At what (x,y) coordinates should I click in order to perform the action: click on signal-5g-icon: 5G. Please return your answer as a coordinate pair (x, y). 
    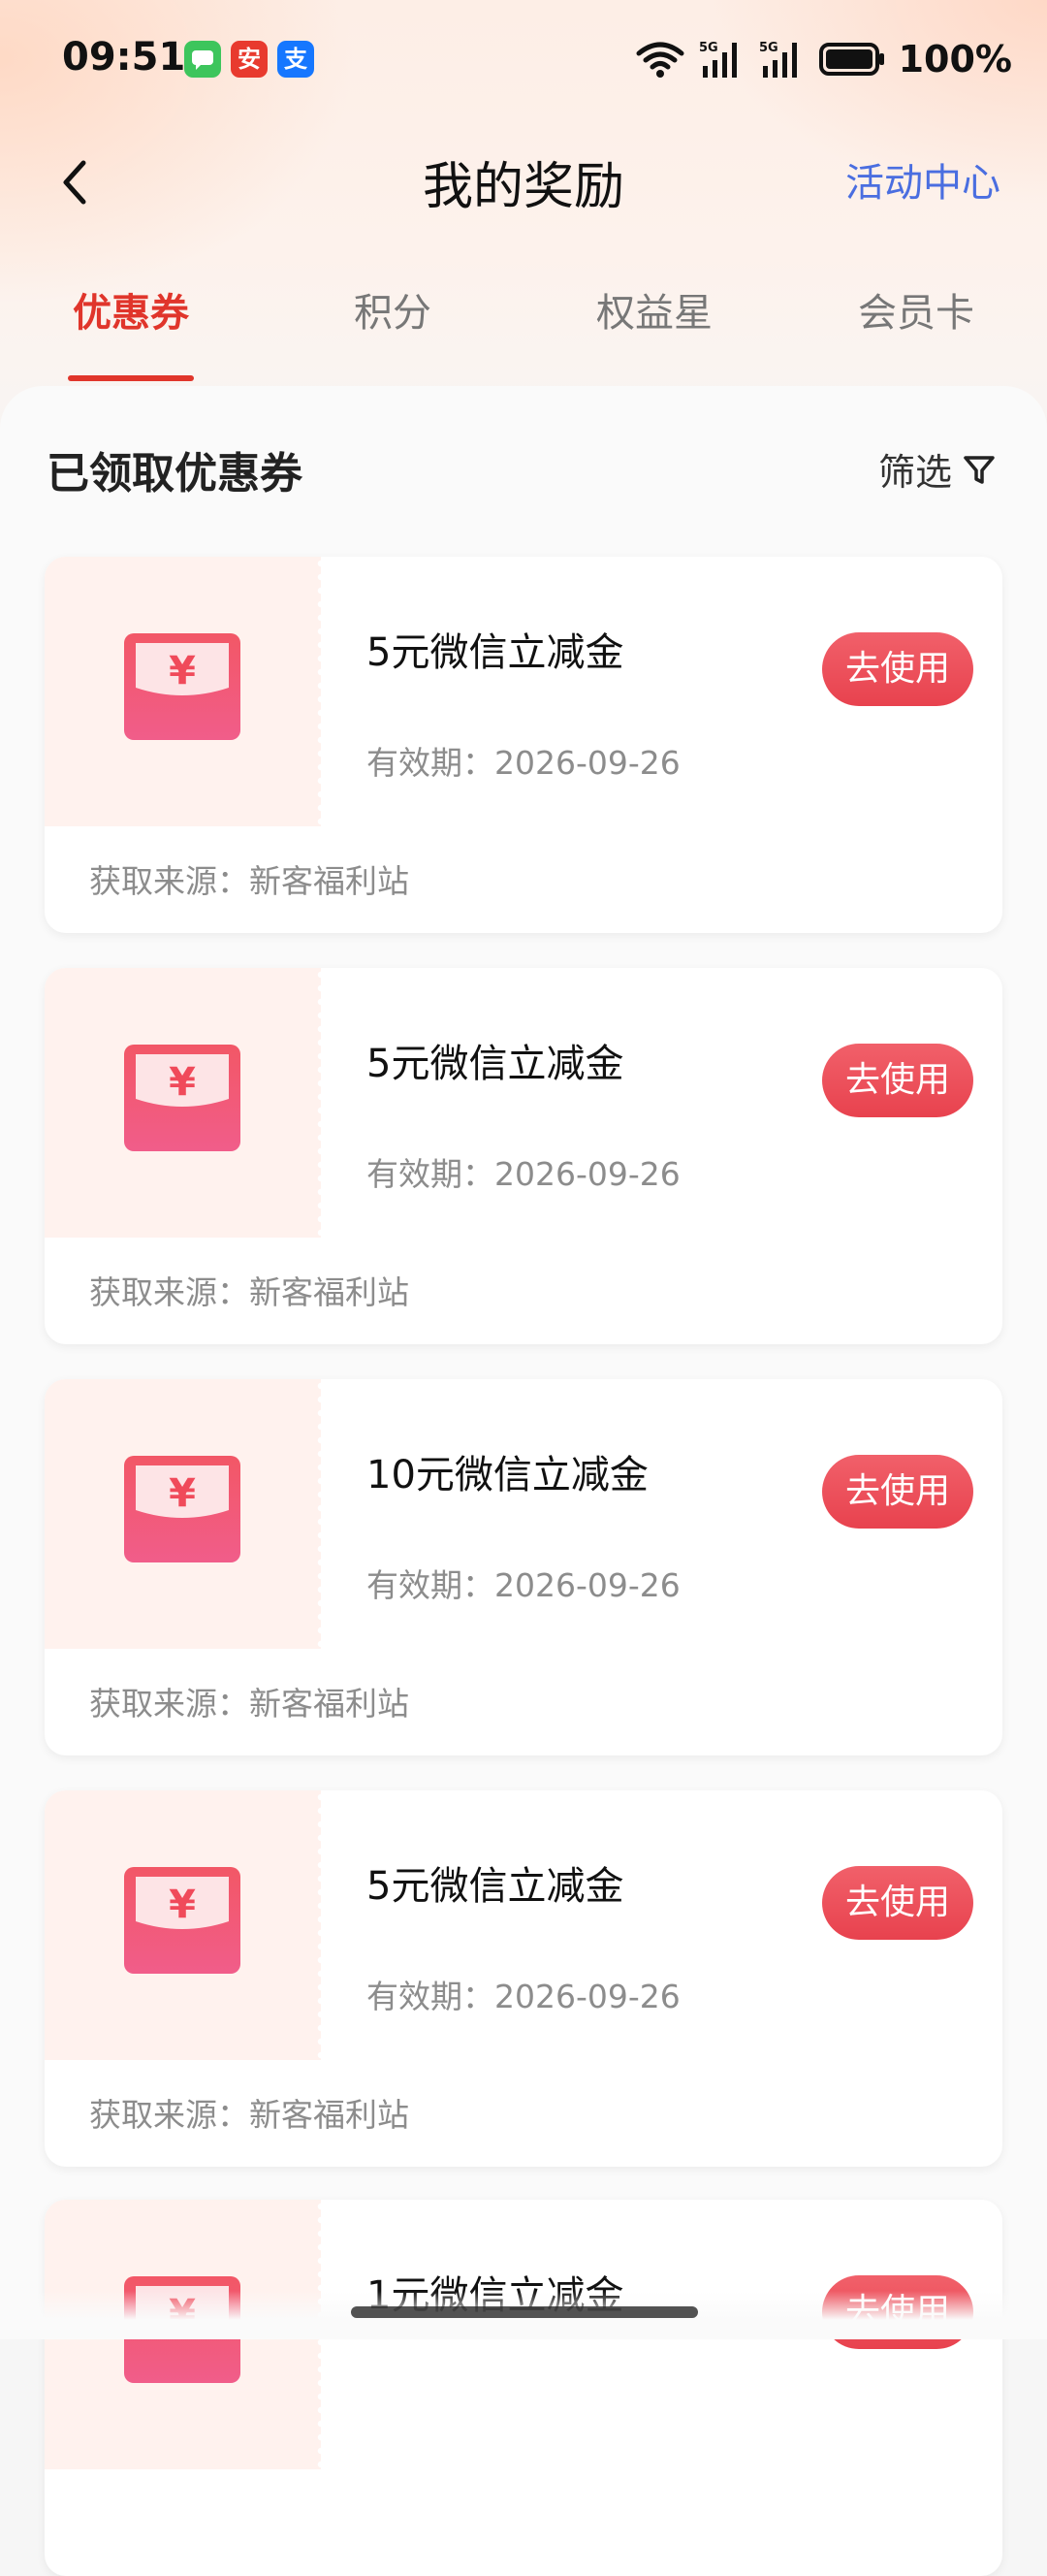
    Looking at the image, I should click on (718, 59).